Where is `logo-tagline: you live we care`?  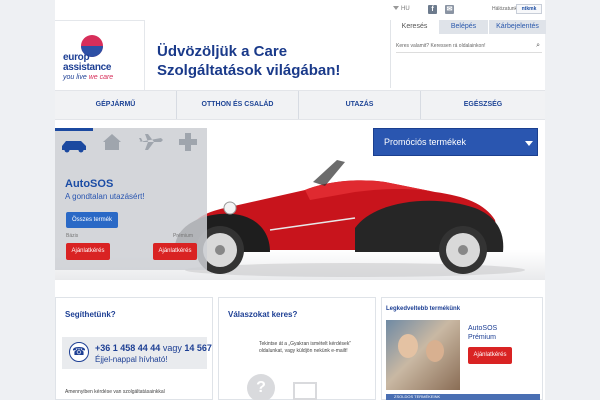
logo-tagline: you live we care is located at coordinates (88, 77).